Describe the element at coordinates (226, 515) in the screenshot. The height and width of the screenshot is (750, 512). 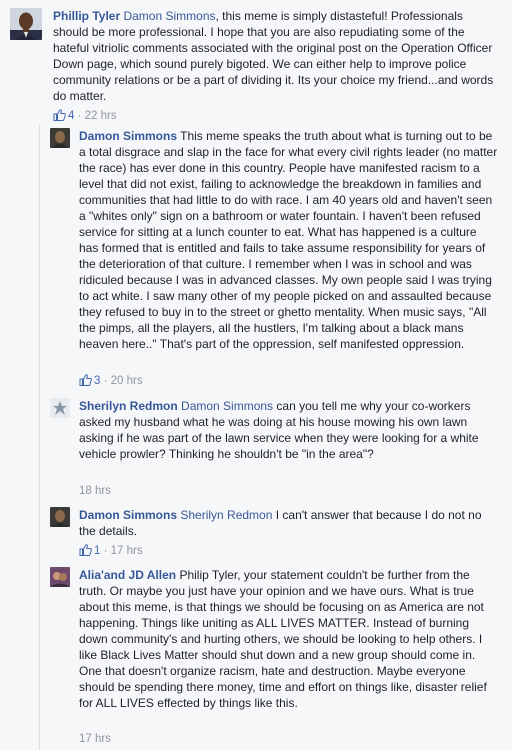
I see `comment-mention: Sherilyn Redmon` at that location.